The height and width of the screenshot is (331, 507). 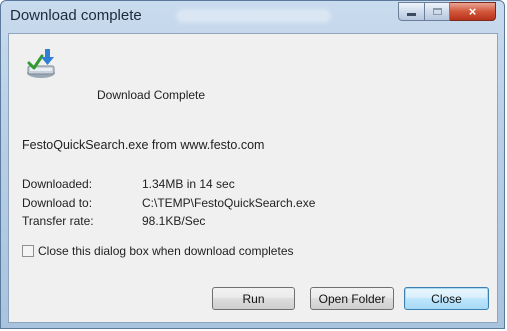 I want to click on window-title: Download complete, so click(x=76, y=15).